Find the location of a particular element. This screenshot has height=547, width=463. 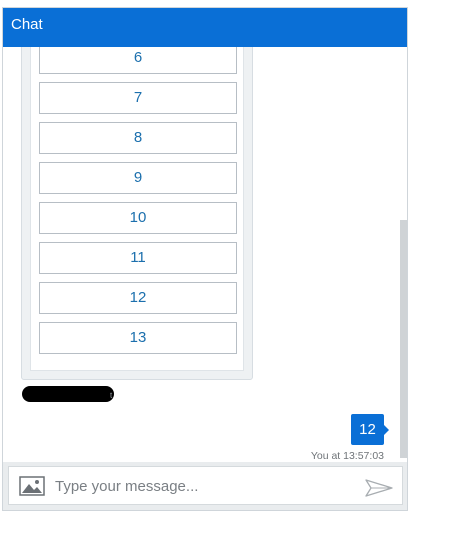

option-button: 13 is located at coordinates (138, 338).